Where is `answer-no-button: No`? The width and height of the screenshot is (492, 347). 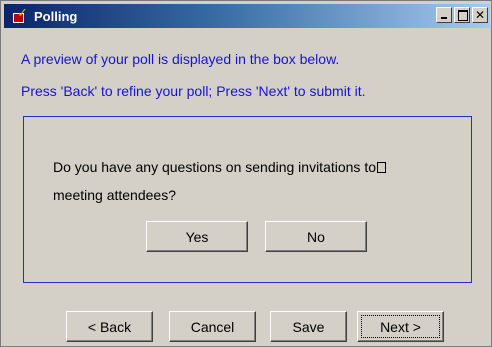 answer-no-button: No is located at coordinates (316, 236).